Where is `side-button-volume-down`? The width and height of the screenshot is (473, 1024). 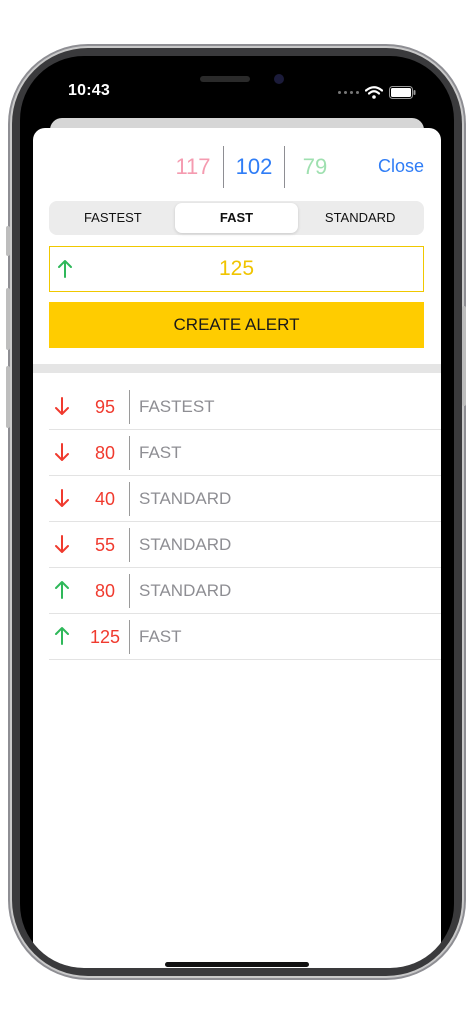
side-button-volume-down is located at coordinates (8, 397).